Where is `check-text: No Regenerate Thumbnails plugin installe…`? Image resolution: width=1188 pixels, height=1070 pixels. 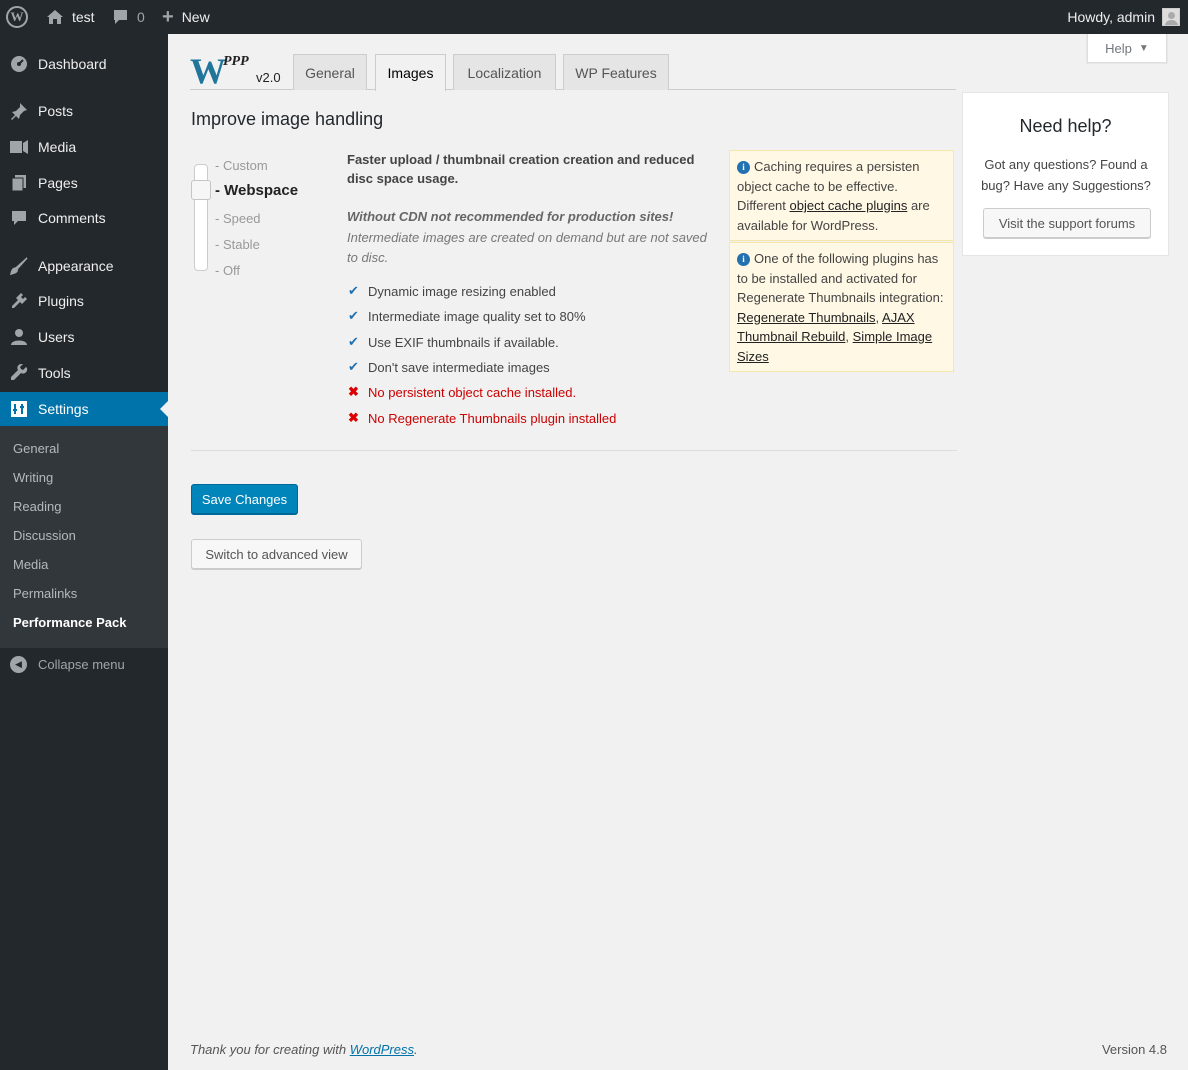 check-text: No Regenerate Thumbnails plugin installe… is located at coordinates (492, 418).